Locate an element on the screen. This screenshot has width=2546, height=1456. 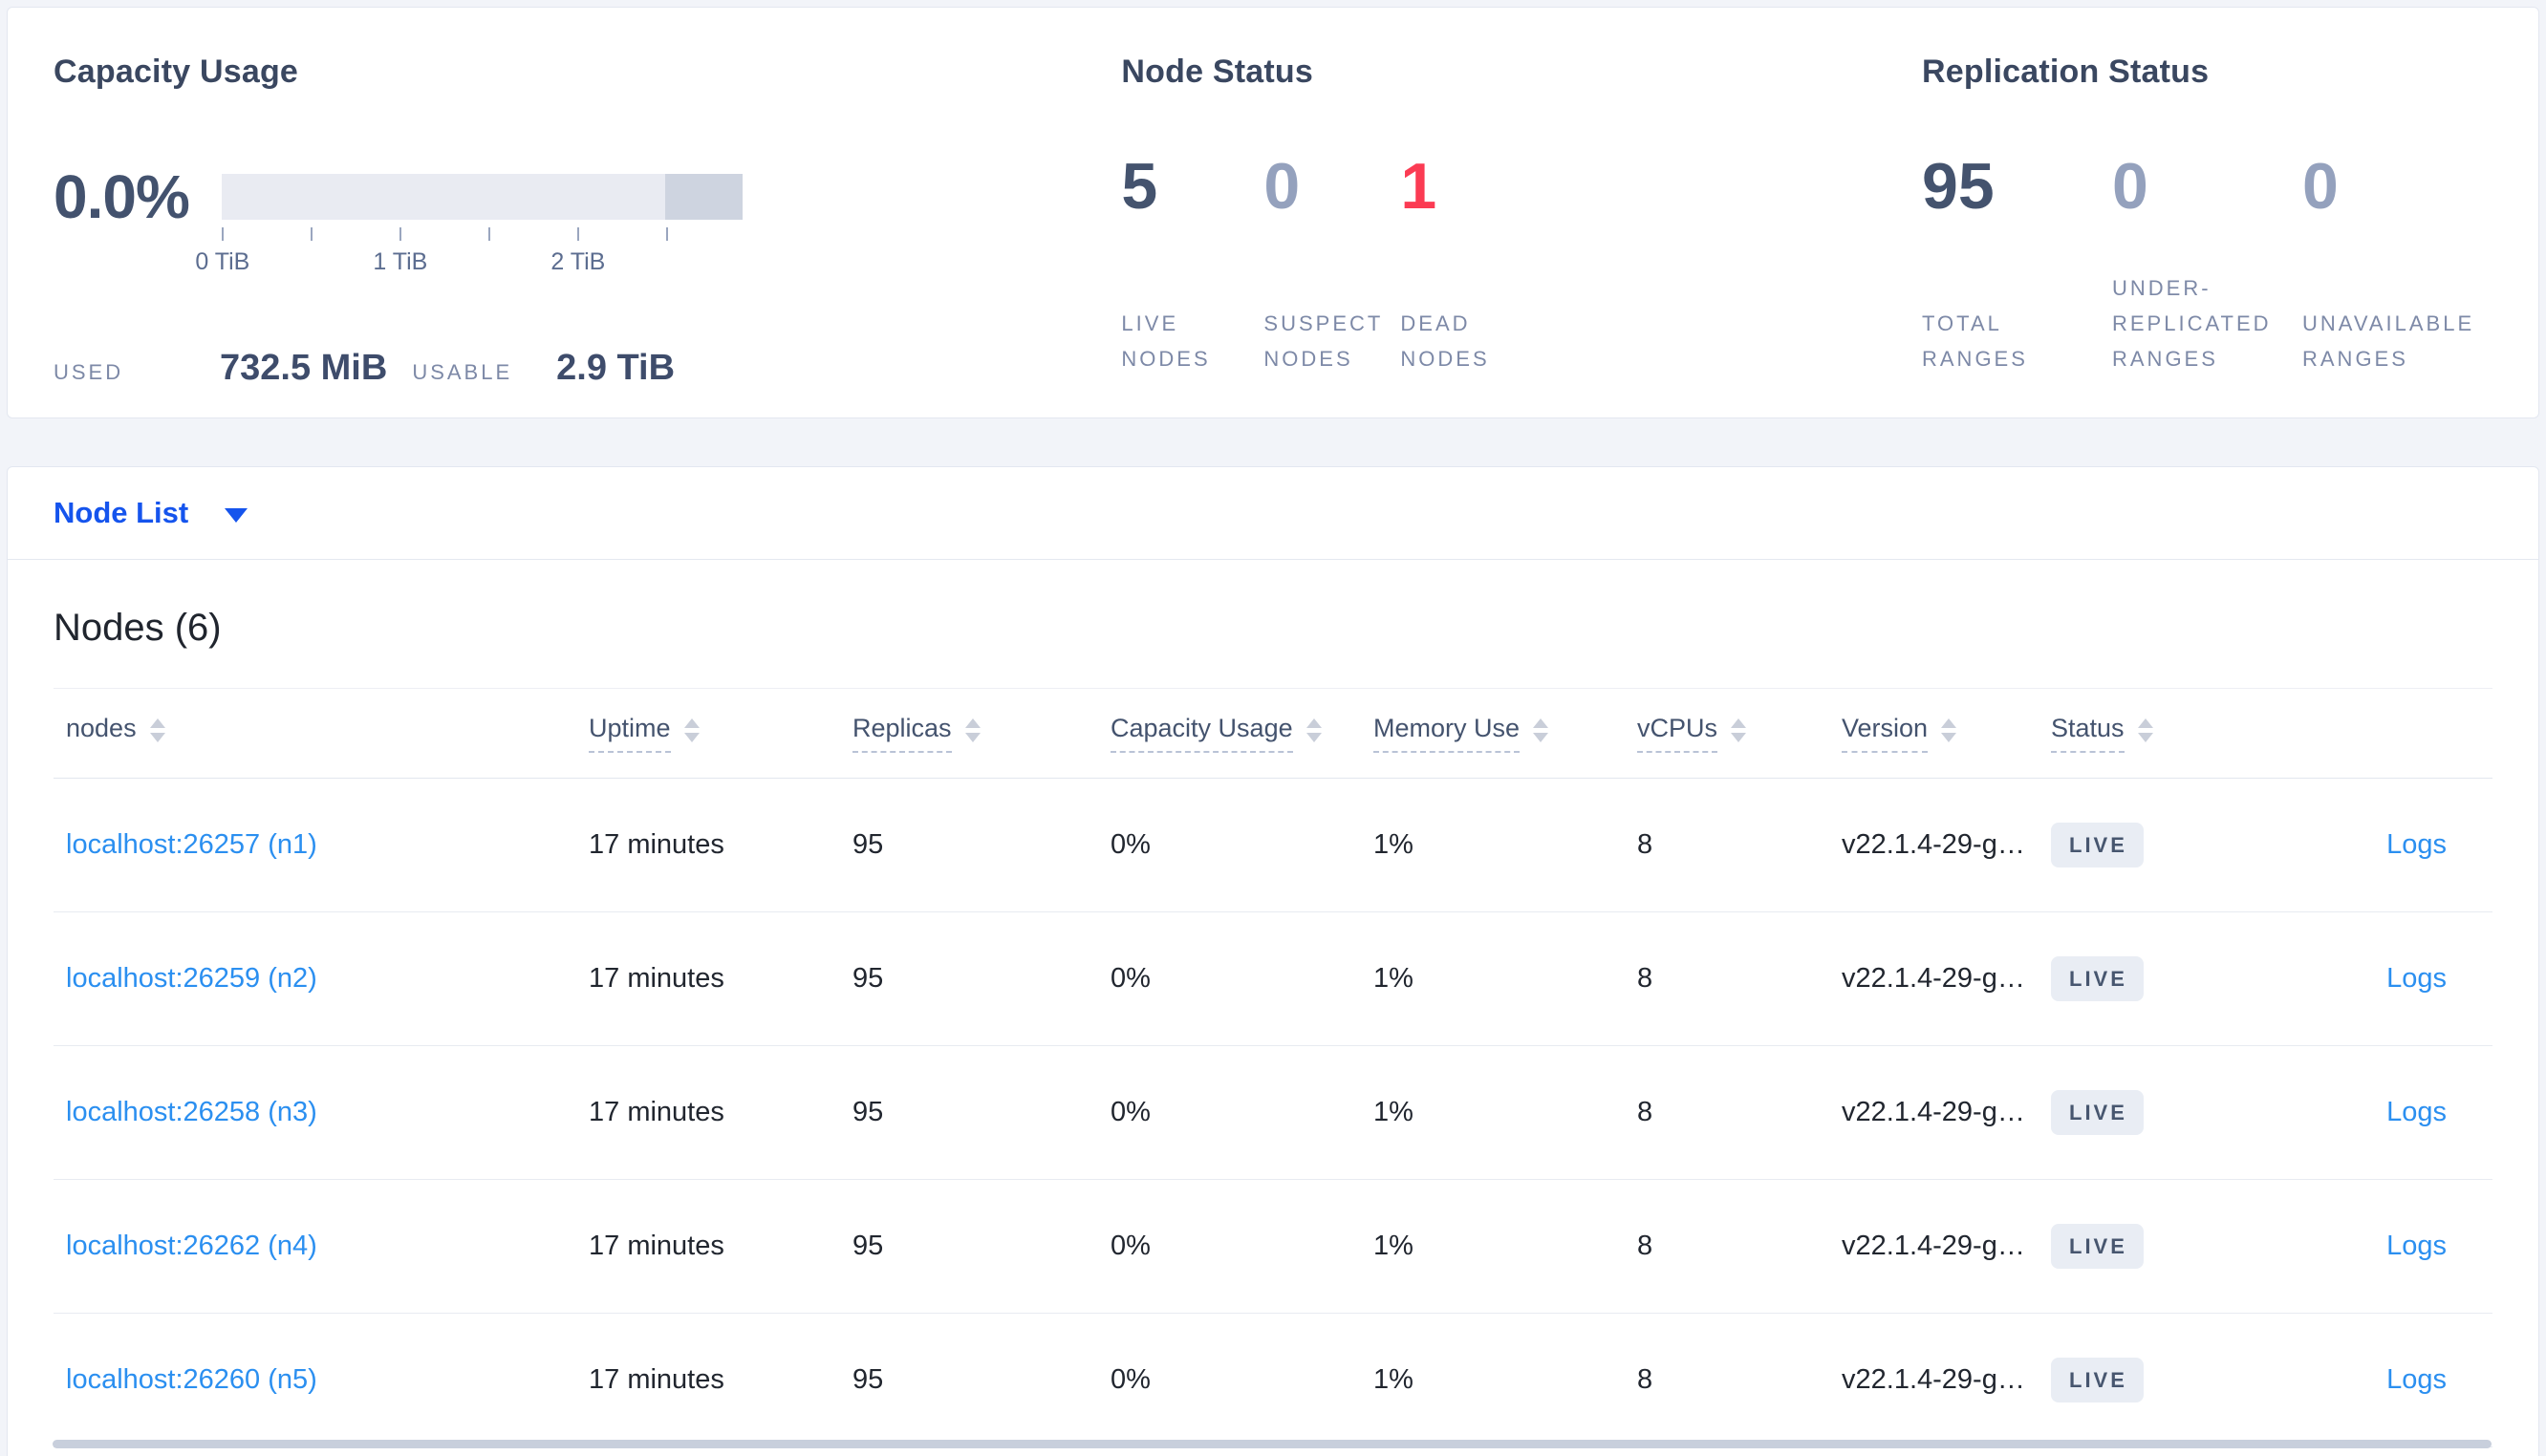
view-switcher-dropdown: Node List is located at coordinates (151, 513).